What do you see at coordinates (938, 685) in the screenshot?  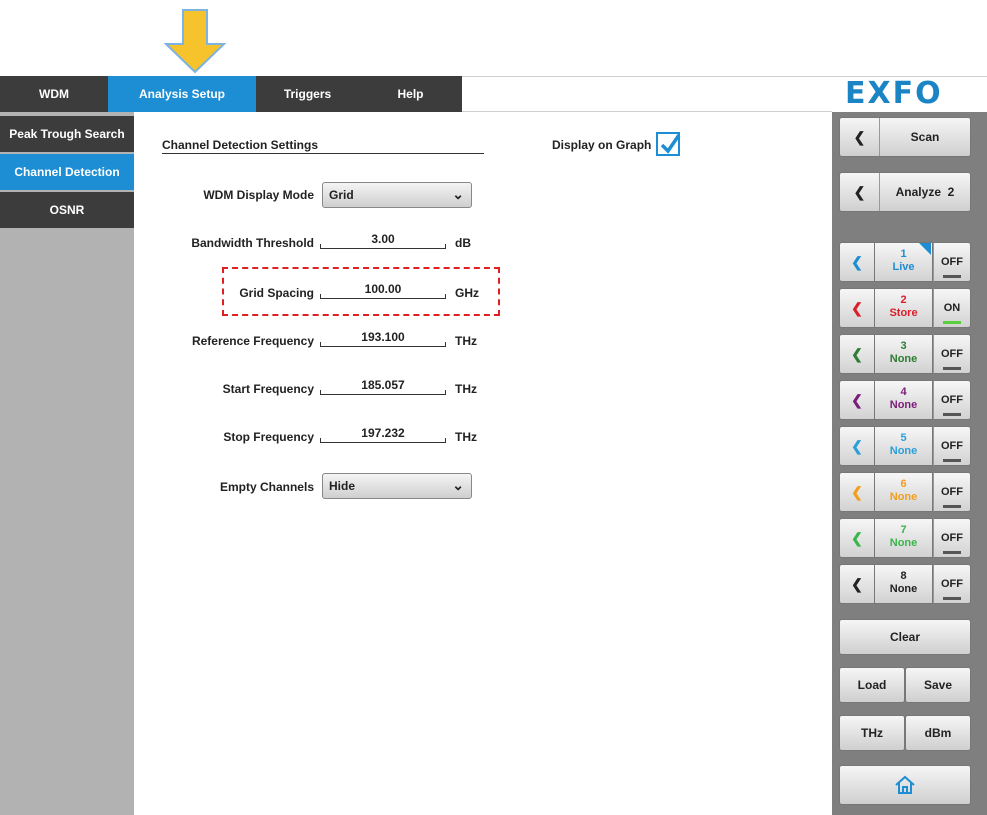 I see `save-button: Save` at bounding box center [938, 685].